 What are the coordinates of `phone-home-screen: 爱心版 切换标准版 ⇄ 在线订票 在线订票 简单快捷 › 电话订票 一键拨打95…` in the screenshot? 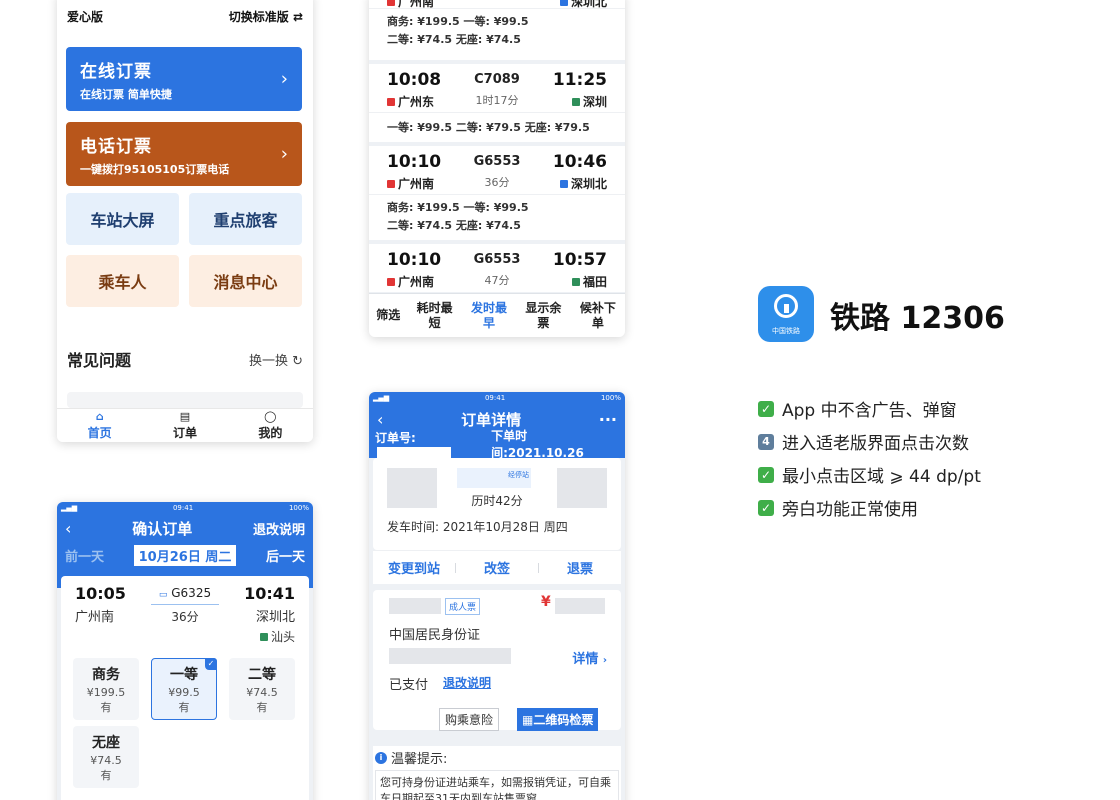 It's located at (185, 221).